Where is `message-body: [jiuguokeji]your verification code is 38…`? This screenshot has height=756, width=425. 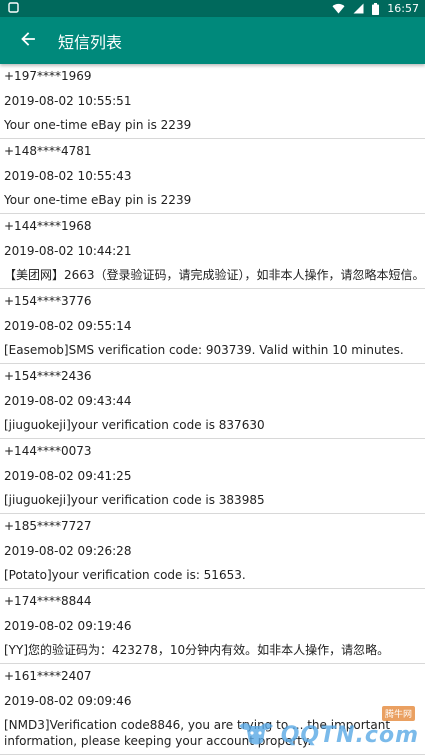 message-body: [jiuguokeji]your verification code is 38… is located at coordinates (134, 500).